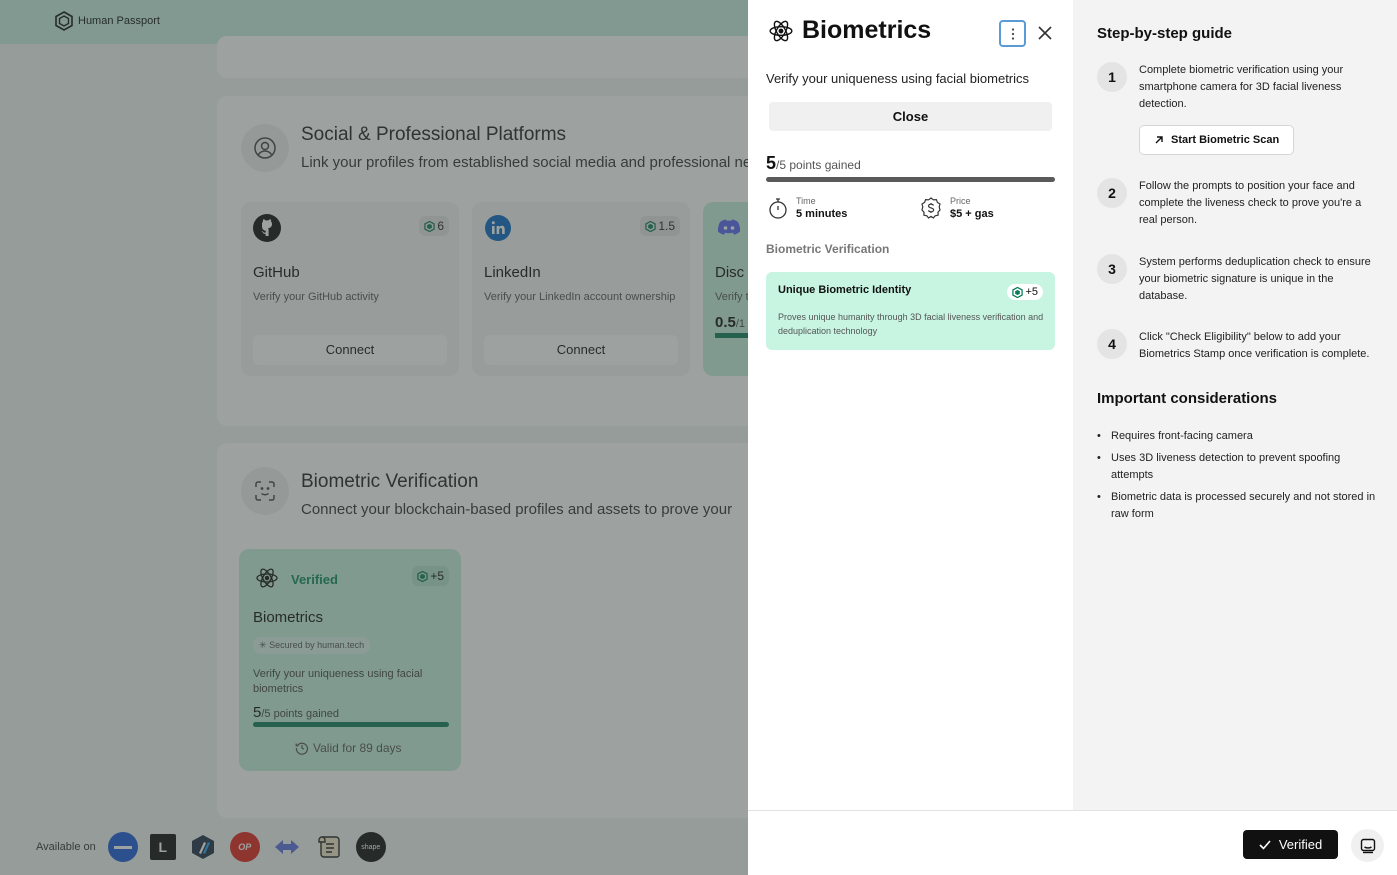 The width and height of the screenshot is (1397, 875). I want to click on close-icon, so click(1045, 33).